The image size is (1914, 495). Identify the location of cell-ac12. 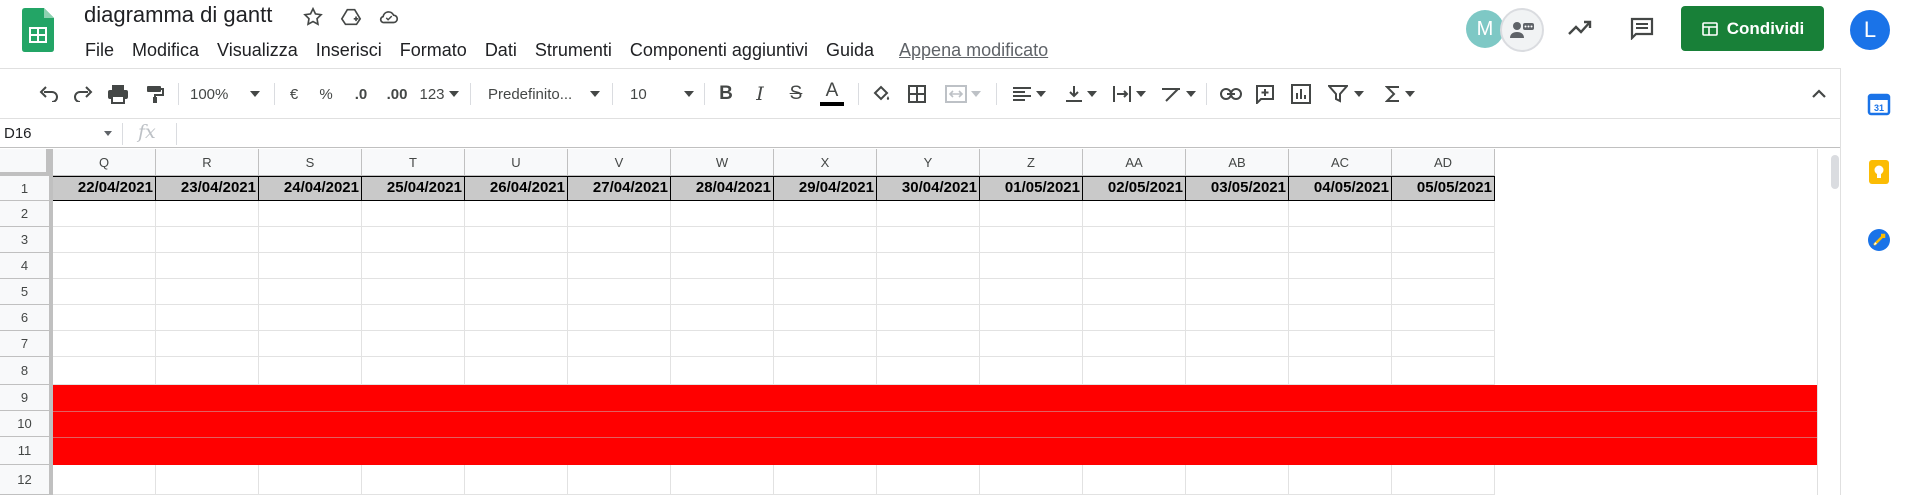
(1340, 480).